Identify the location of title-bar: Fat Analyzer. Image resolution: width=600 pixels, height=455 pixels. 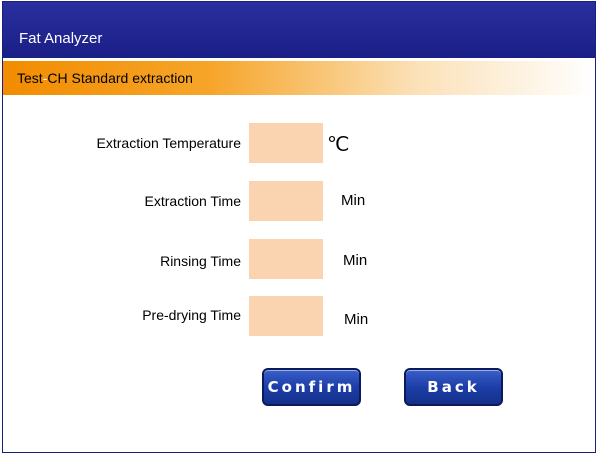
(299, 30).